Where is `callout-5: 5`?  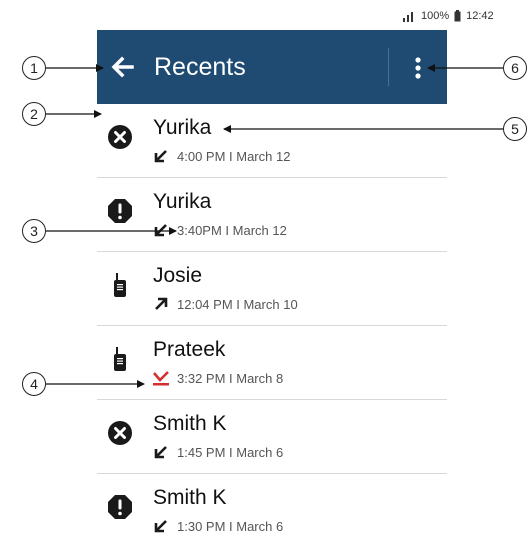 callout-5: 5 is located at coordinates (515, 129).